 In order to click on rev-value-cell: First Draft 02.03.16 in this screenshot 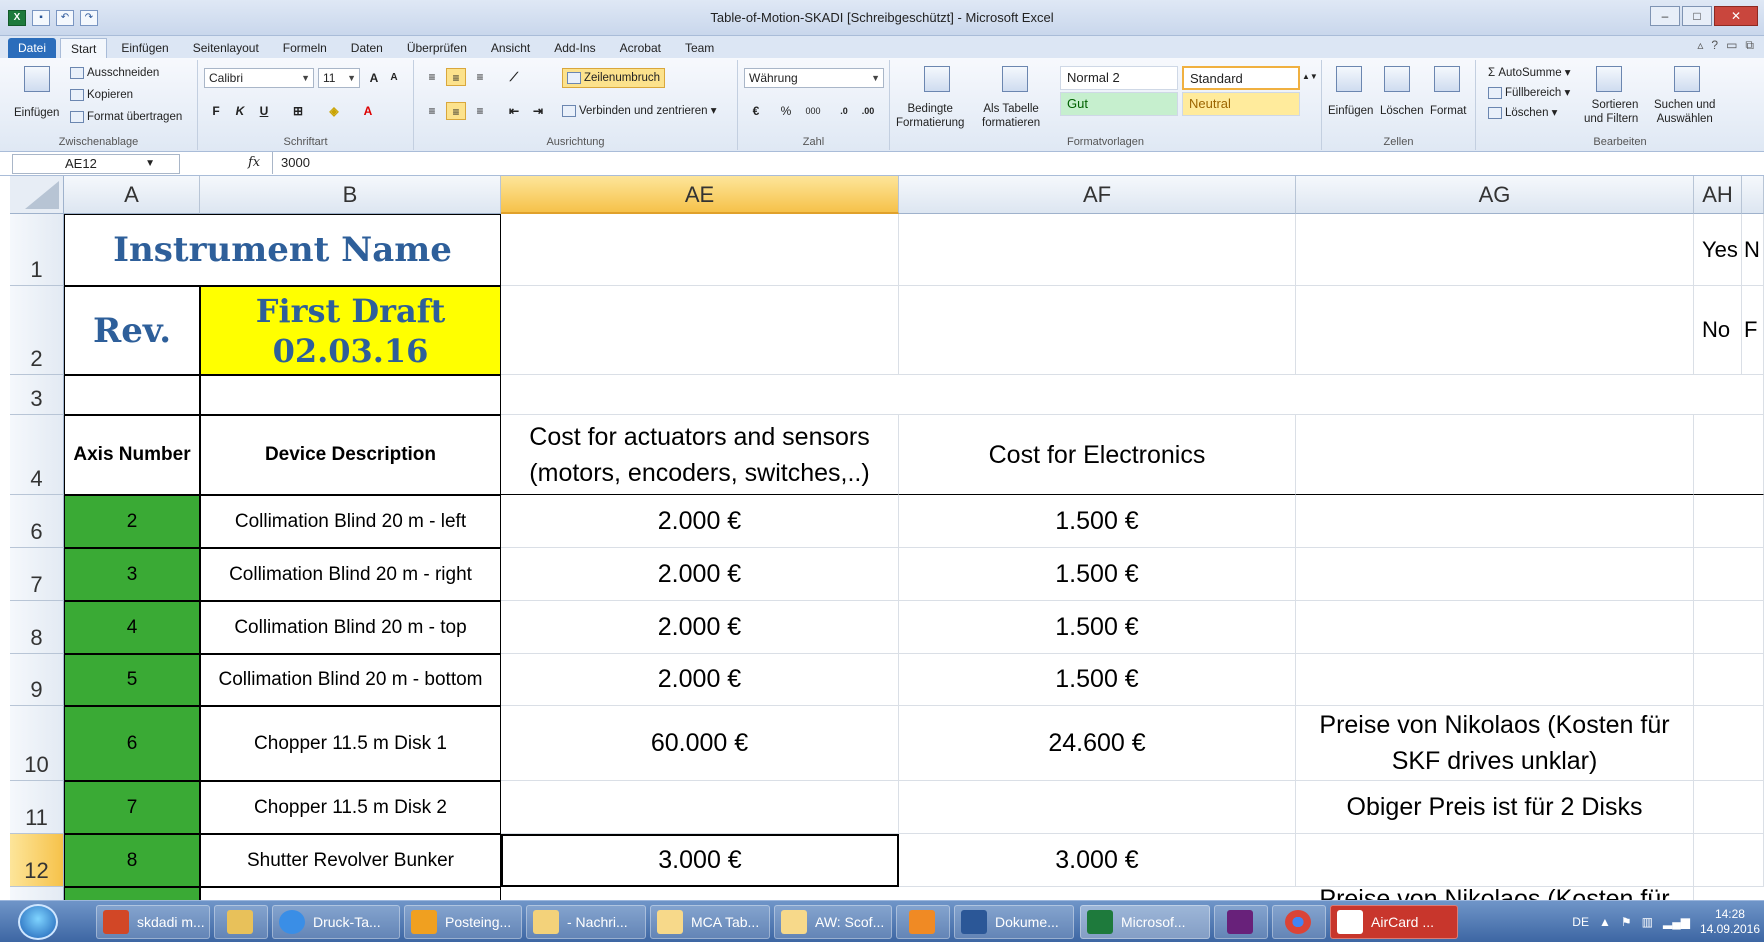, I will do `click(350, 330)`.